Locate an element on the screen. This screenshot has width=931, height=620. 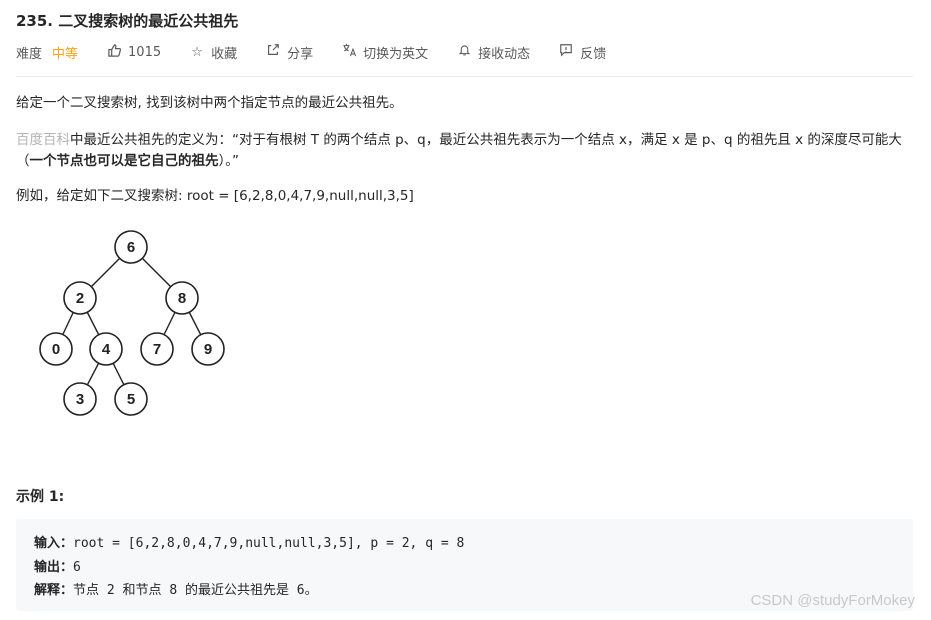
definition-end: ）。” is located at coordinates (229, 161).